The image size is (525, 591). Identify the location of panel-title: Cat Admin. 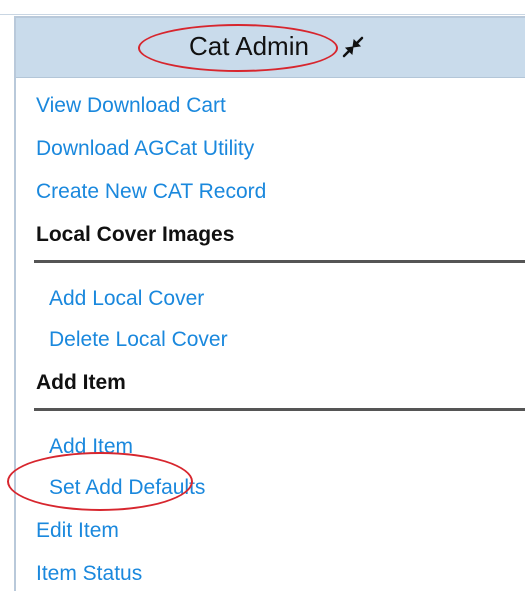
(249, 46).